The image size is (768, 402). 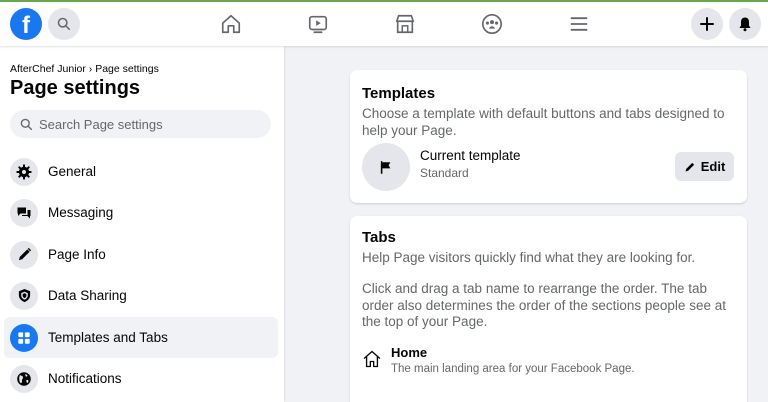 I want to click on sidebar-item-general: General, so click(x=141, y=171).